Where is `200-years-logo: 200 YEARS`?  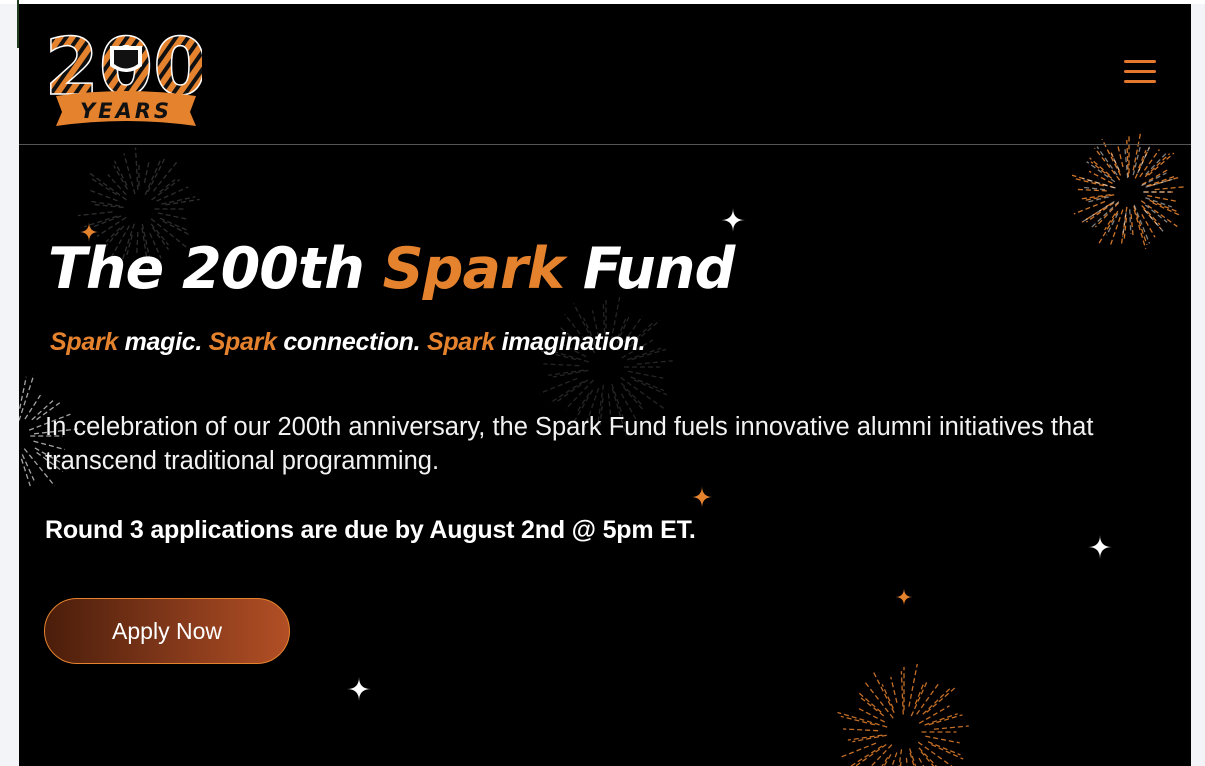 200-years-logo: 200 YEARS is located at coordinates (126, 75).